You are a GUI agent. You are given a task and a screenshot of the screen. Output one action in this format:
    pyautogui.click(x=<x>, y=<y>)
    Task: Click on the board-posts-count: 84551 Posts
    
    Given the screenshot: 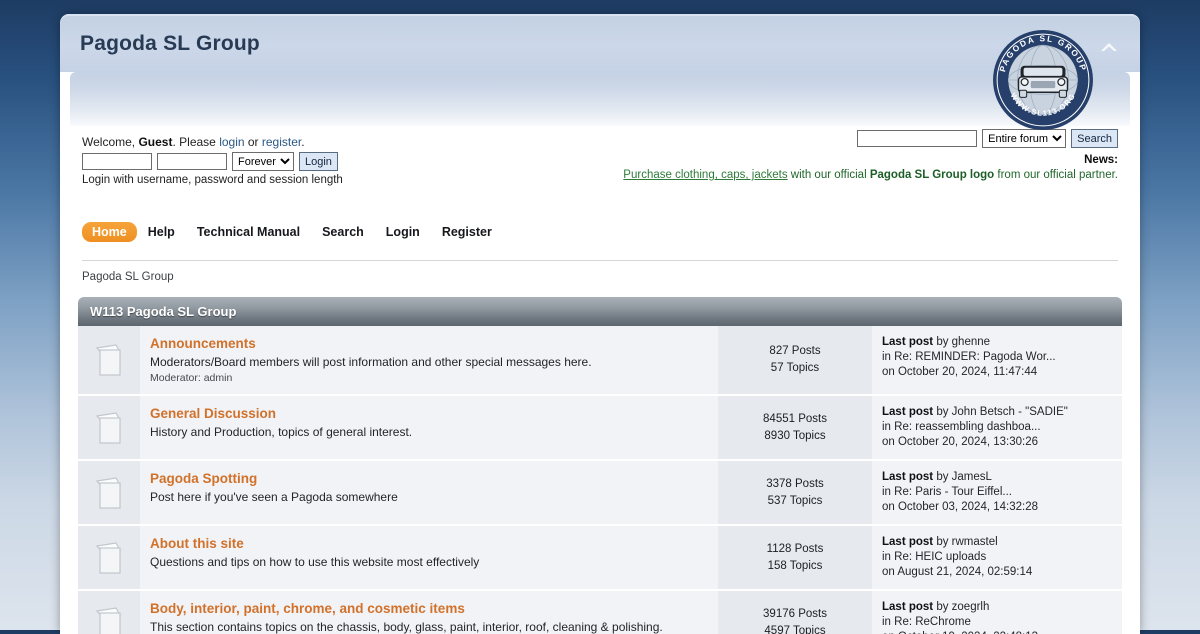 What is the action you would take?
    pyautogui.click(x=795, y=419)
    